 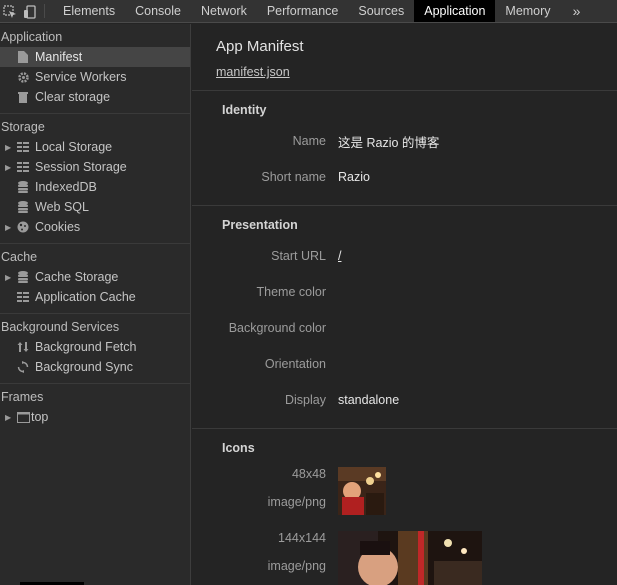 What do you see at coordinates (577, 11) in the screenshot?
I see `more-tabs-button: »` at bounding box center [577, 11].